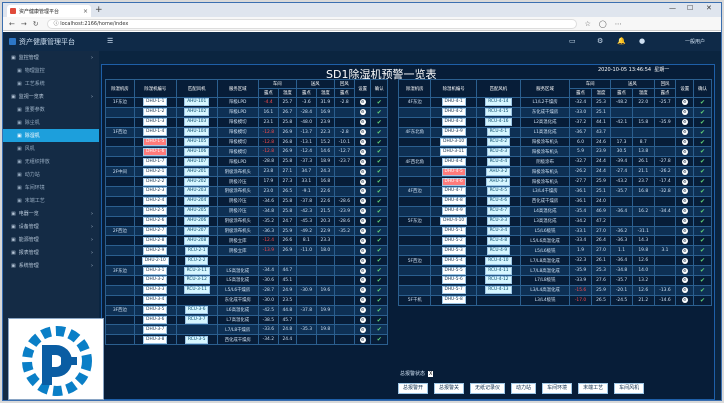 The height and width of the screenshot is (403, 724). I want to click on fan-tag: AHU-202, so click(197, 181).